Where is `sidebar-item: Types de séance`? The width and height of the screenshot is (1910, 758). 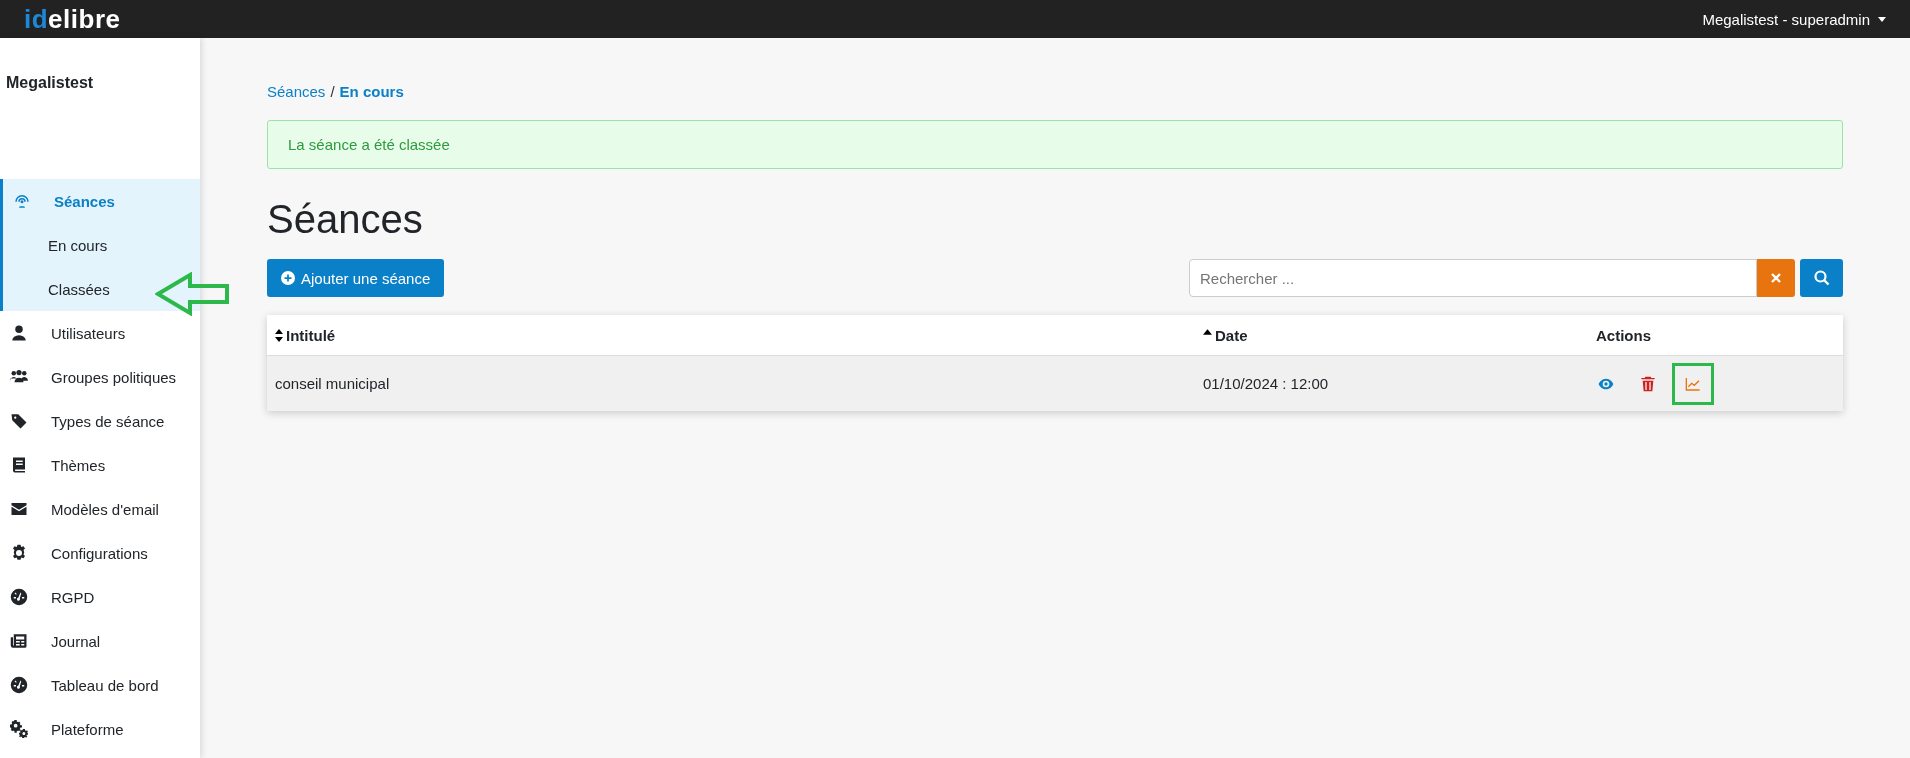 sidebar-item: Types de séance is located at coordinates (100, 421).